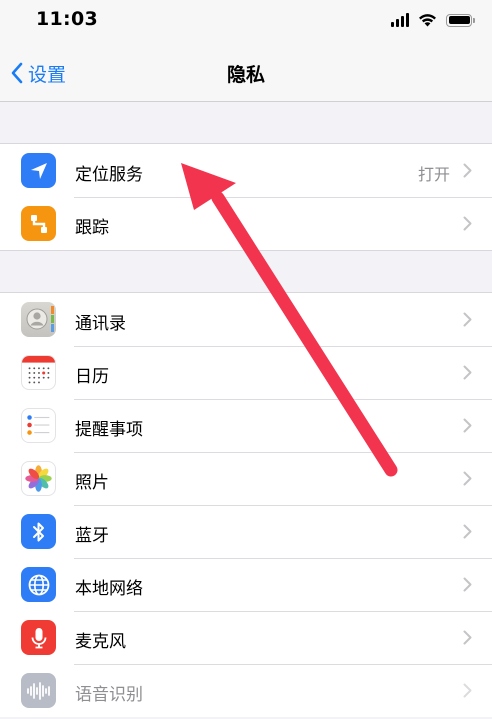 This screenshot has width=492, height=719. What do you see at coordinates (38, 223) in the screenshot?
I see `tracking-icon` at bounding box center [38, 223].